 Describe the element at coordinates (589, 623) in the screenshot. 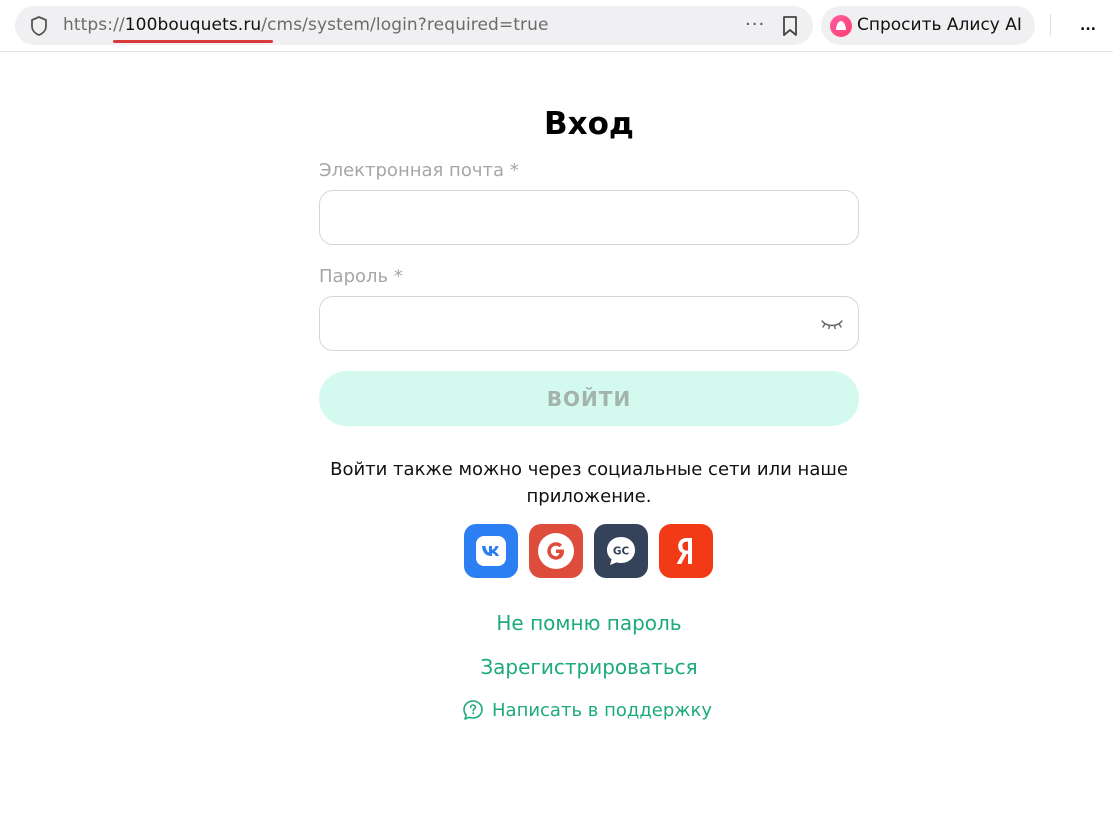

I see `forgot-password-link: Не помню пароль` at that location.